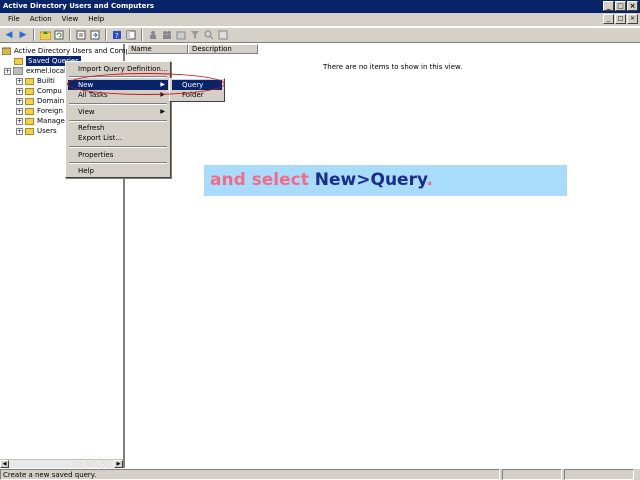  I want to click on domain-icon, so click(18, 71).